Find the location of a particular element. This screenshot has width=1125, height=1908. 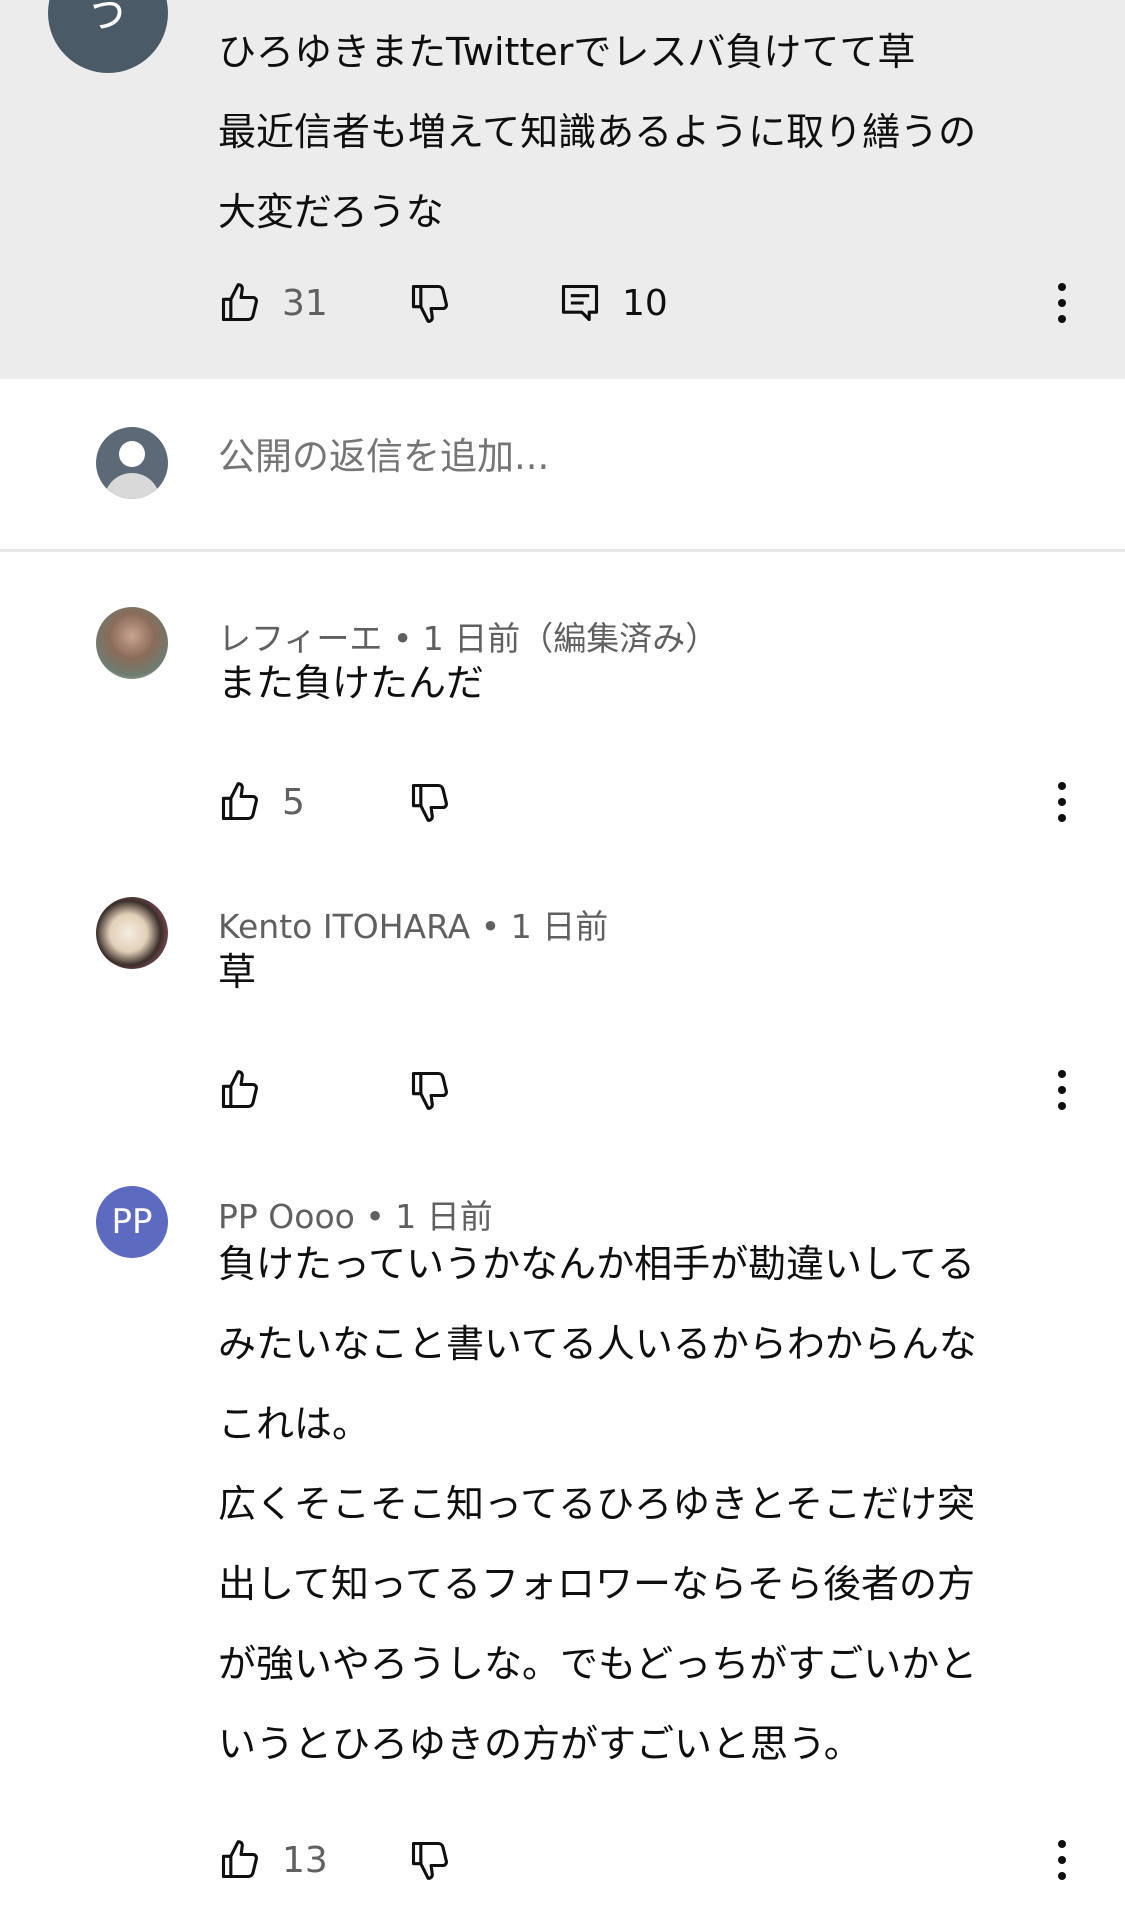

action-bar is located at coordinates (658, 1090).